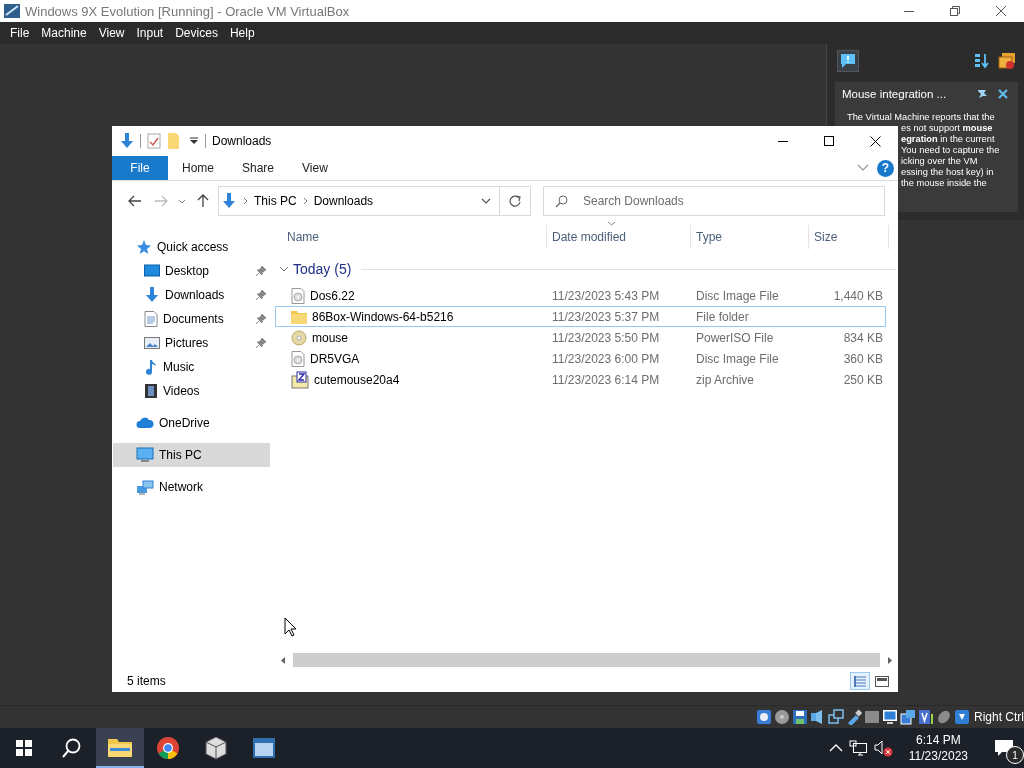 The image size is (1024, 768). I want to click on column-header: Size, so click(849, 237).